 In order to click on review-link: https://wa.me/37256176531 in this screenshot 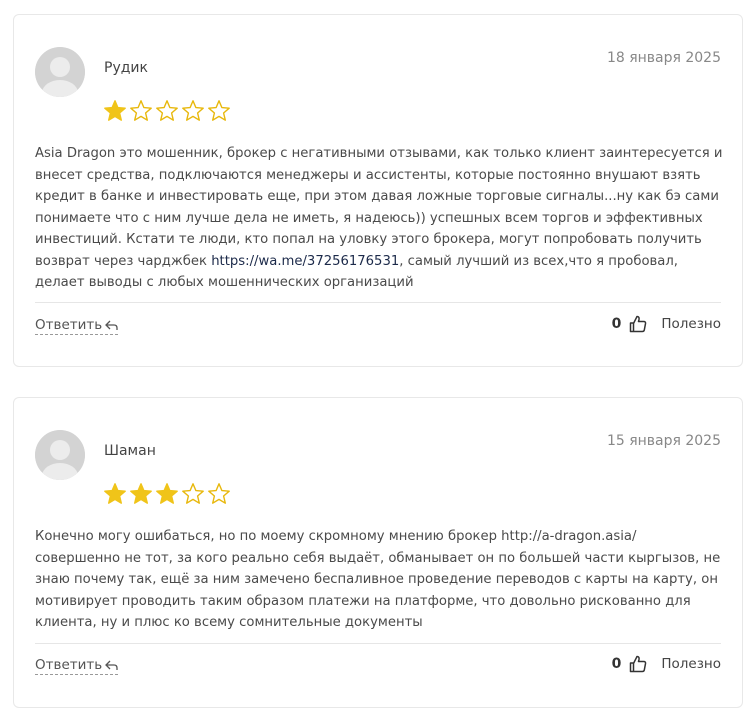, I will do `click(305, 261)`.